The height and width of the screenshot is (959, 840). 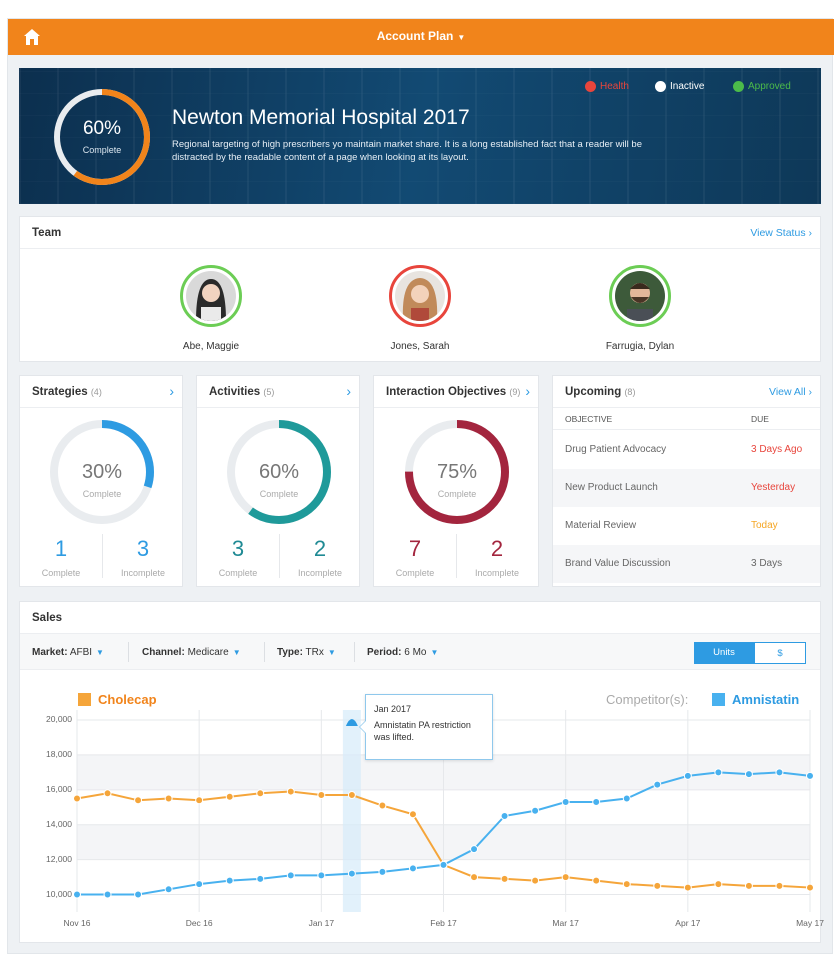 I want to click on activities-percent-label: Complete, so click(x=279, y=494).